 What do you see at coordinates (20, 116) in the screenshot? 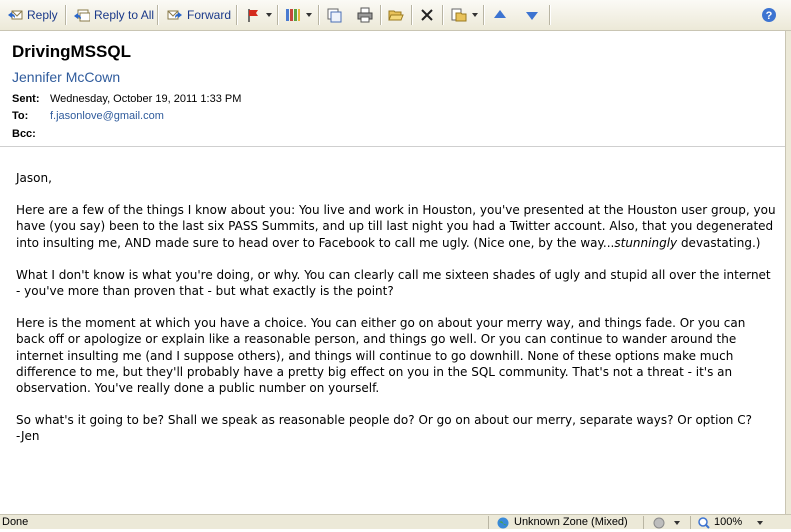
I see `to-label: To:` at bounding box center [20, 116].